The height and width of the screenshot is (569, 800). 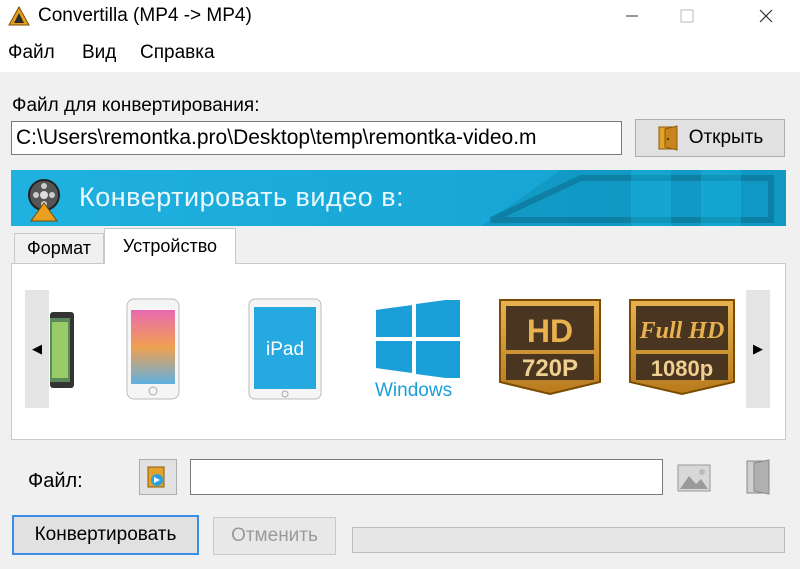 I want to click on banner-title: Конвертировать видео в:, so click(x=242, y=197).